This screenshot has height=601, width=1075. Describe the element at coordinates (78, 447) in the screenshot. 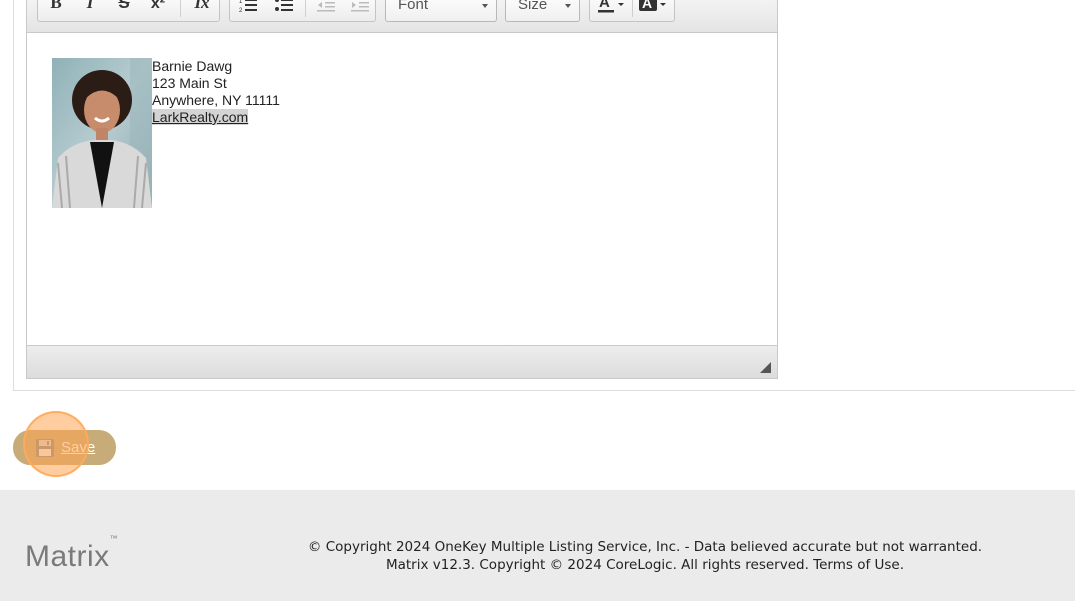

I see `save-button-label: Save` at that location.